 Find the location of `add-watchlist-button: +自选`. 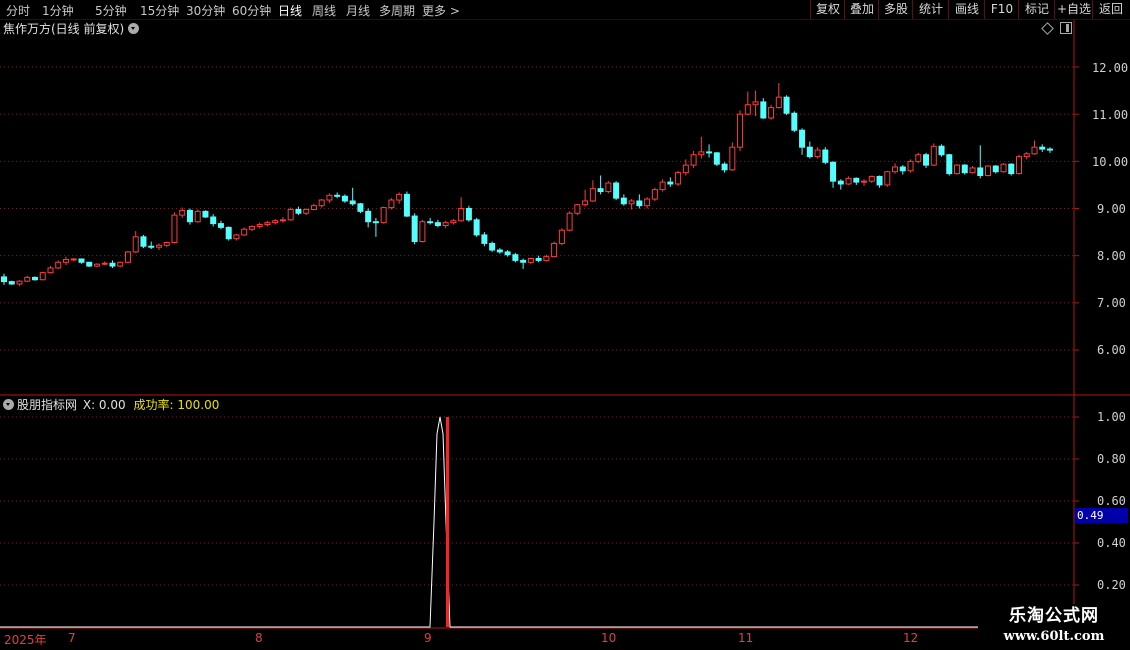

add-watchlist-button: +自选 is located at coordinates (1073, 9).